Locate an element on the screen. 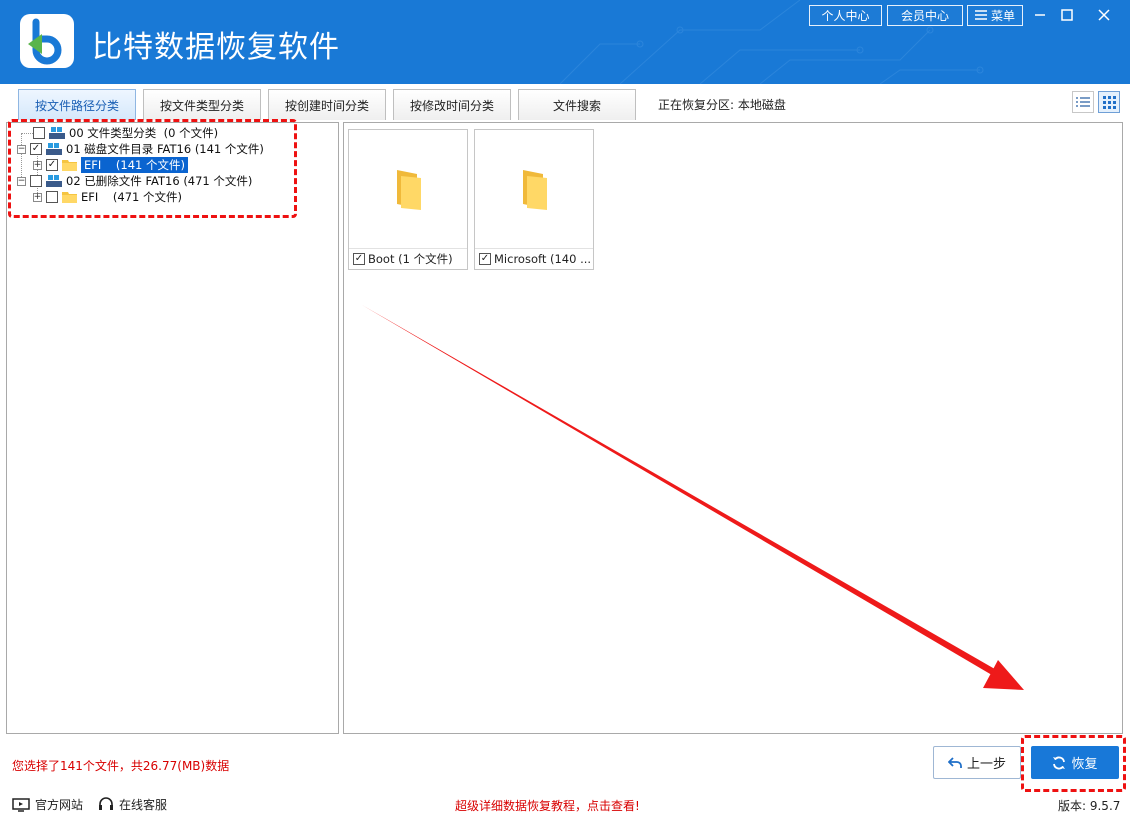 This screenshot has width=1130, height=820. member-center-button: 会员中心 is located at coordinates (925, 15).